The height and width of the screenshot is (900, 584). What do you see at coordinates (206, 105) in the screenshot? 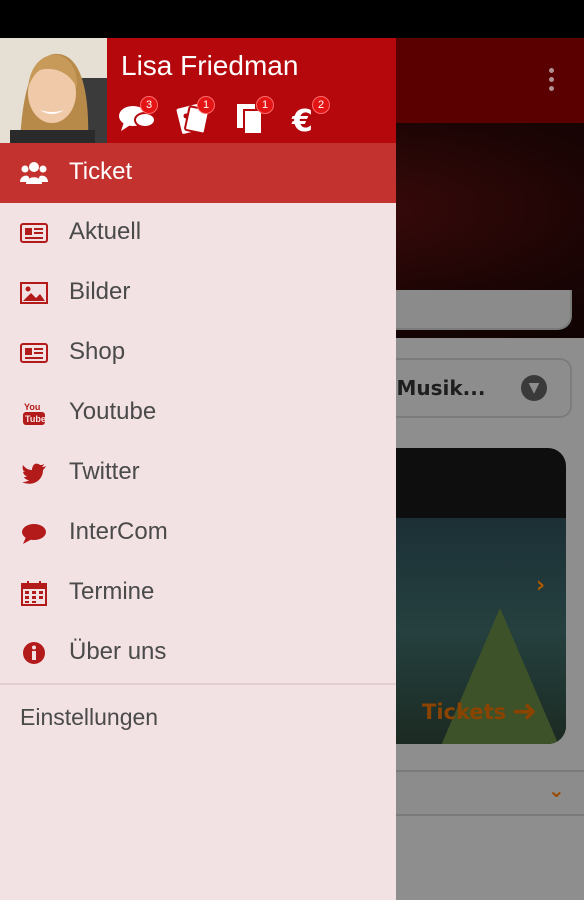
I see `tickets-badge: 1` at bounding box center [206, 105].